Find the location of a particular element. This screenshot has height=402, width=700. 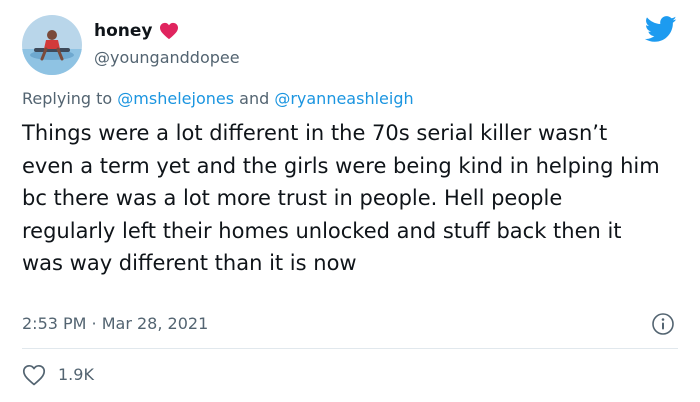

replying-to-joiner: and is located at coordinates (254, 98).